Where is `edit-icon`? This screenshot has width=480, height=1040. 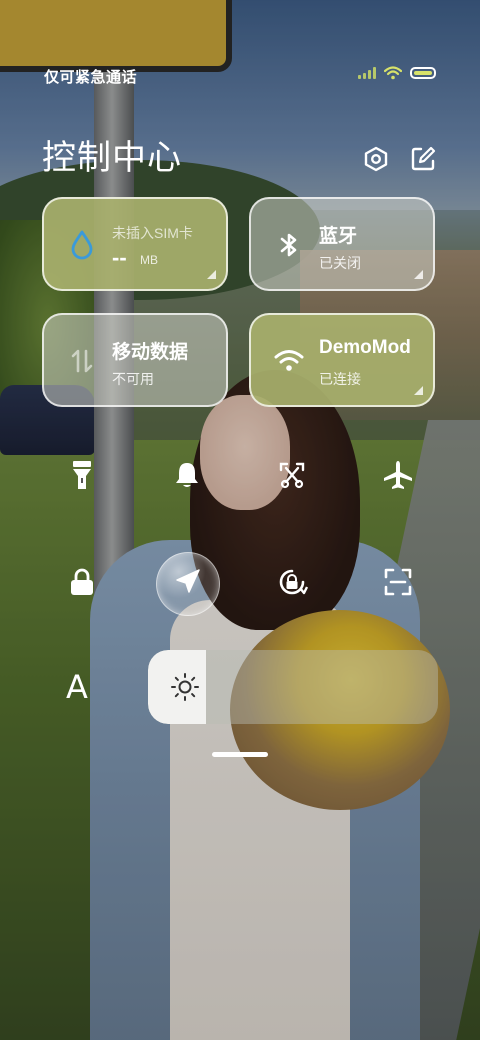 edit-icon is located at coordinates (423, 159).